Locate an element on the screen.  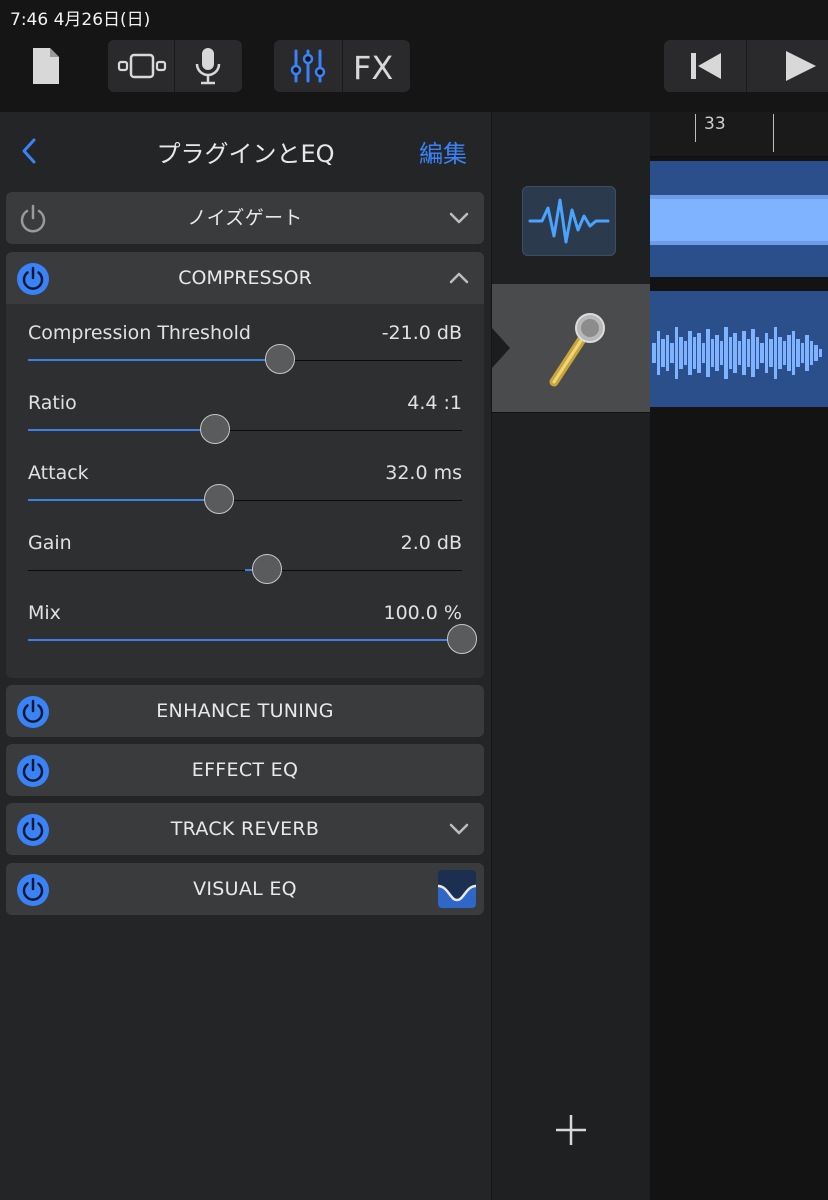
param-ratio: Ratio 4.4 :1 is located at coordinates (245, 427).